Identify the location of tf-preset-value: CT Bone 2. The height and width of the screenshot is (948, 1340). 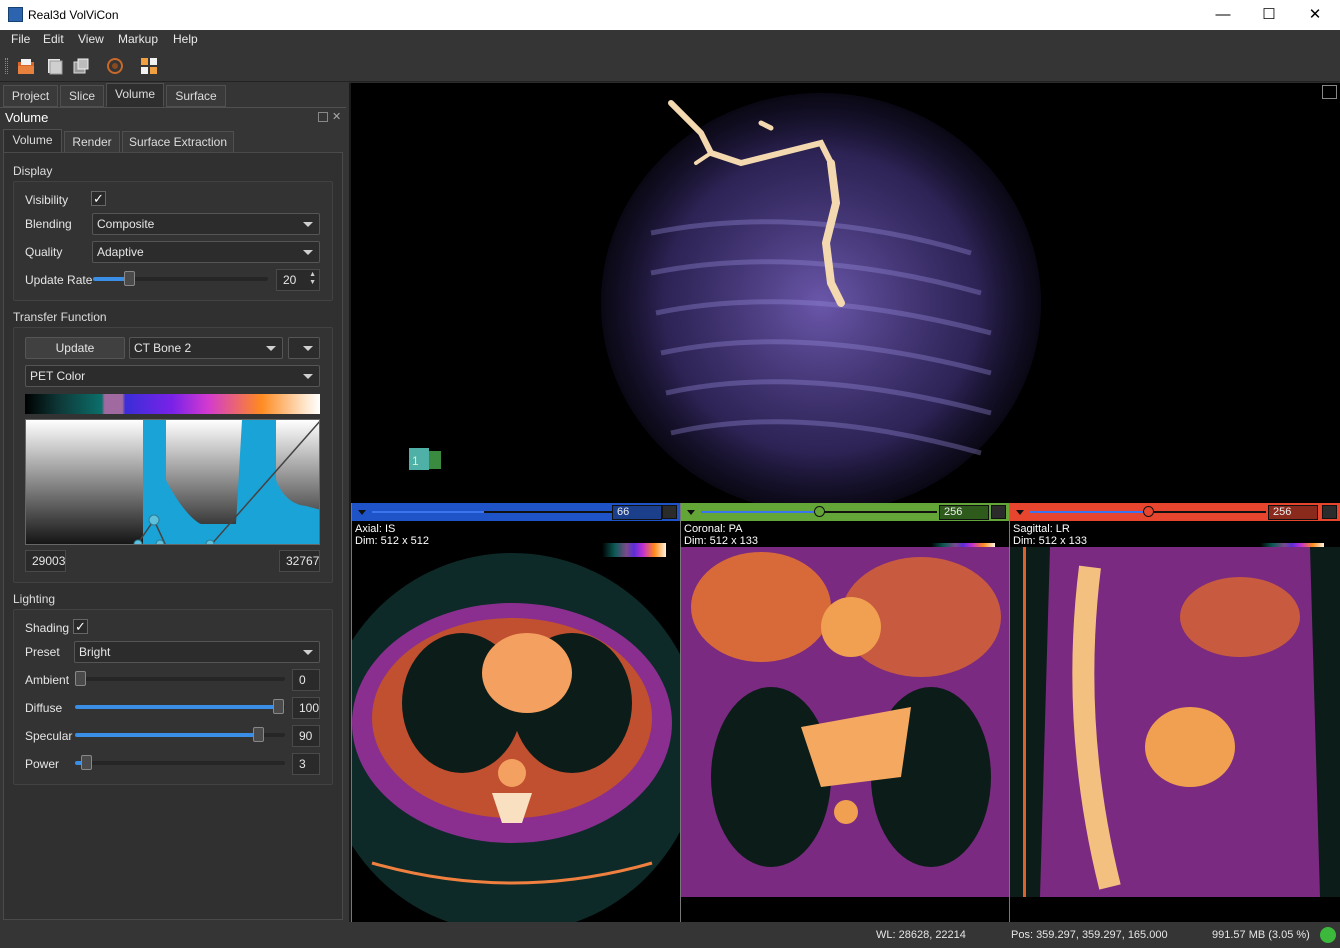
(163, 348).